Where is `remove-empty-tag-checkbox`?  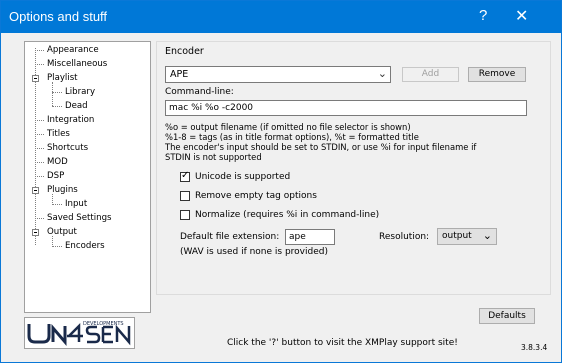 remove-empty-tag-checkbox is located at coordinates (185, 196).